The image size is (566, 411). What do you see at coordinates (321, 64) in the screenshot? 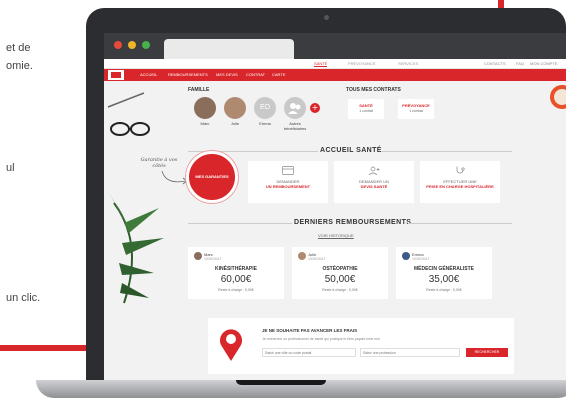
I see `tab-sante: SANTÉ` at bounding box center [321, 64].